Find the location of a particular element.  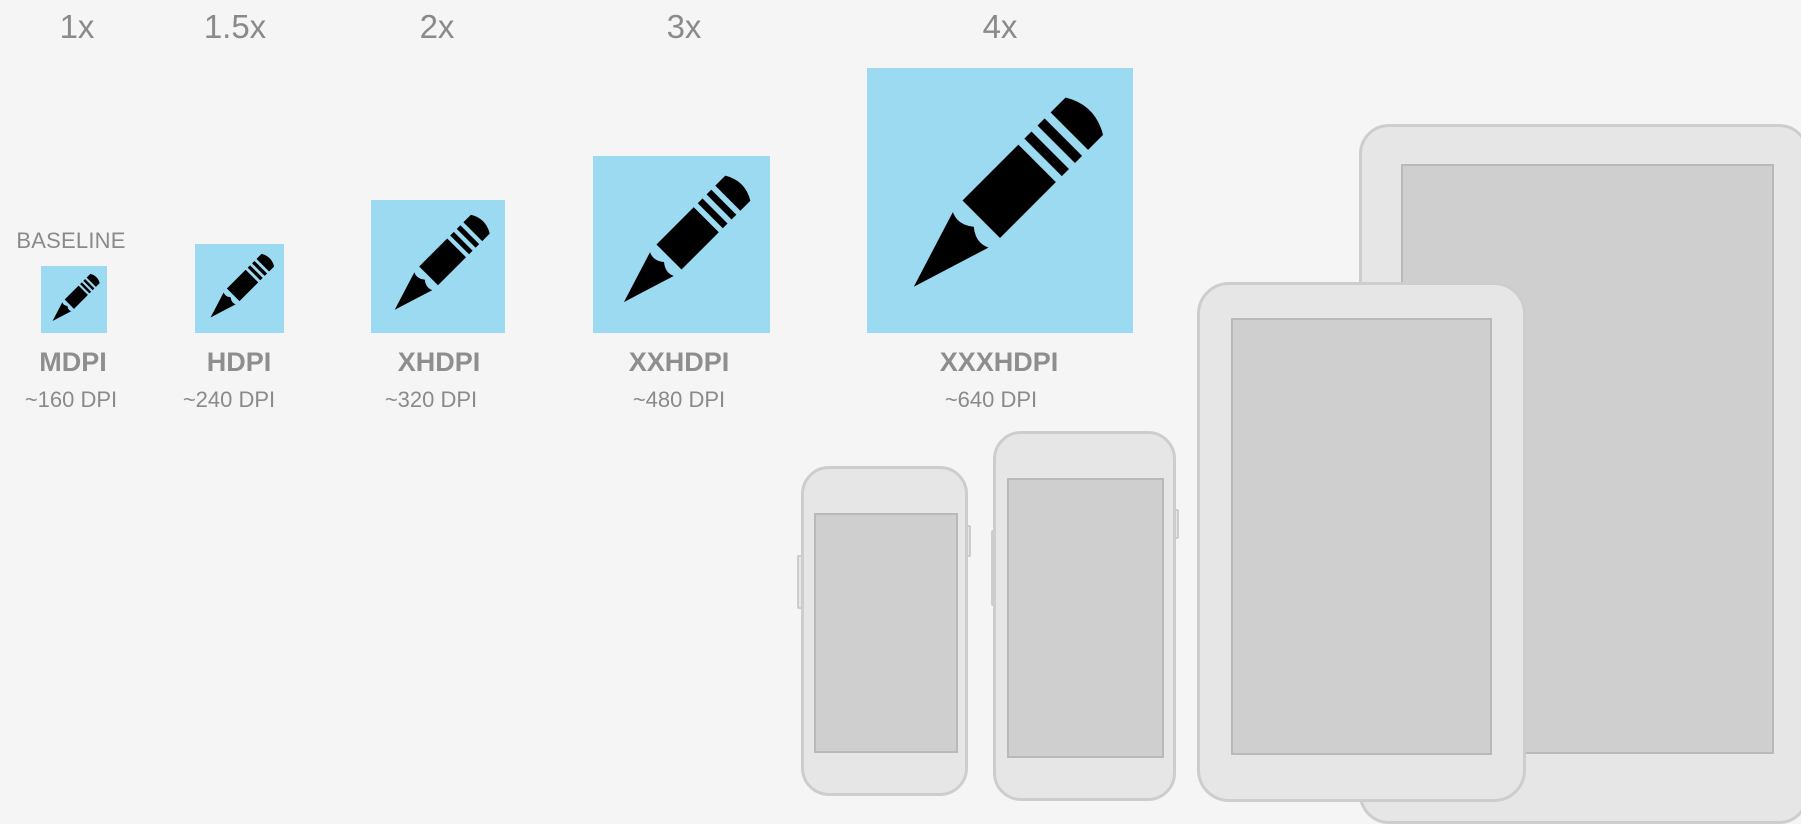

scale-label-1x: 1x is located at coordinates (77, 26).